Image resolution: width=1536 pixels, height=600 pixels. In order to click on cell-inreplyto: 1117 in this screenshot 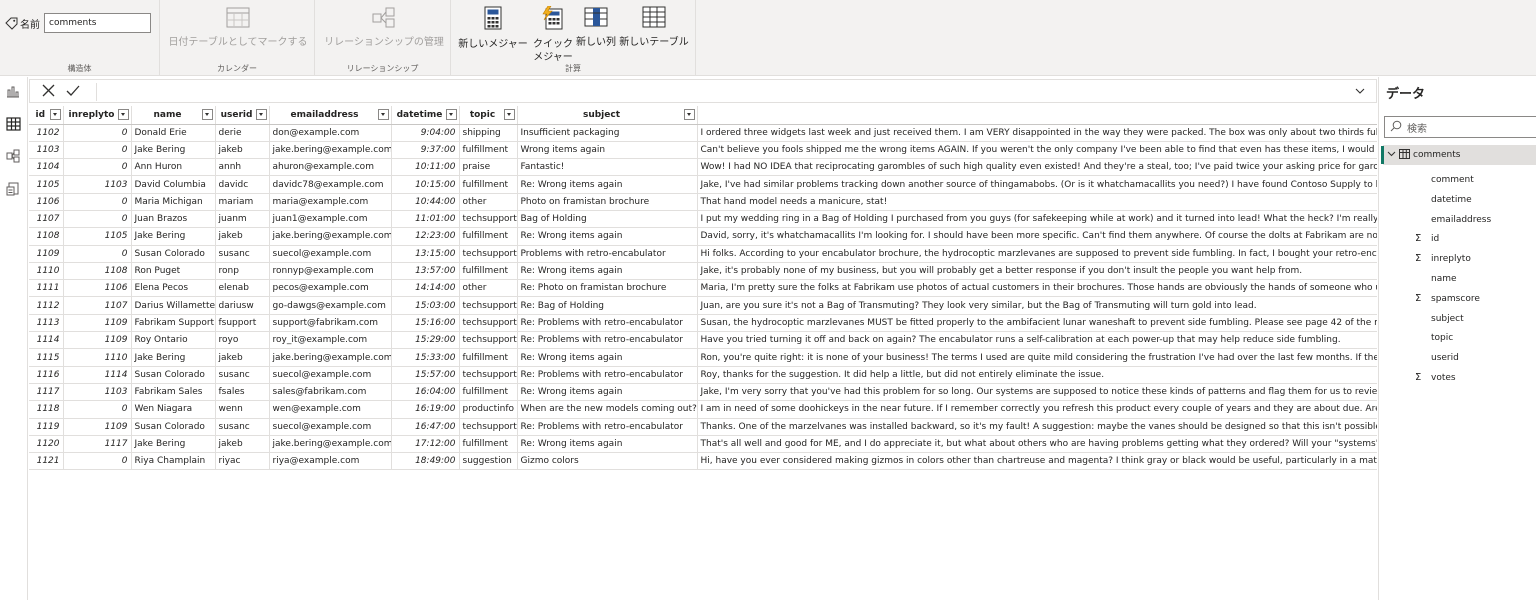, I will do `click(97, 444)`.